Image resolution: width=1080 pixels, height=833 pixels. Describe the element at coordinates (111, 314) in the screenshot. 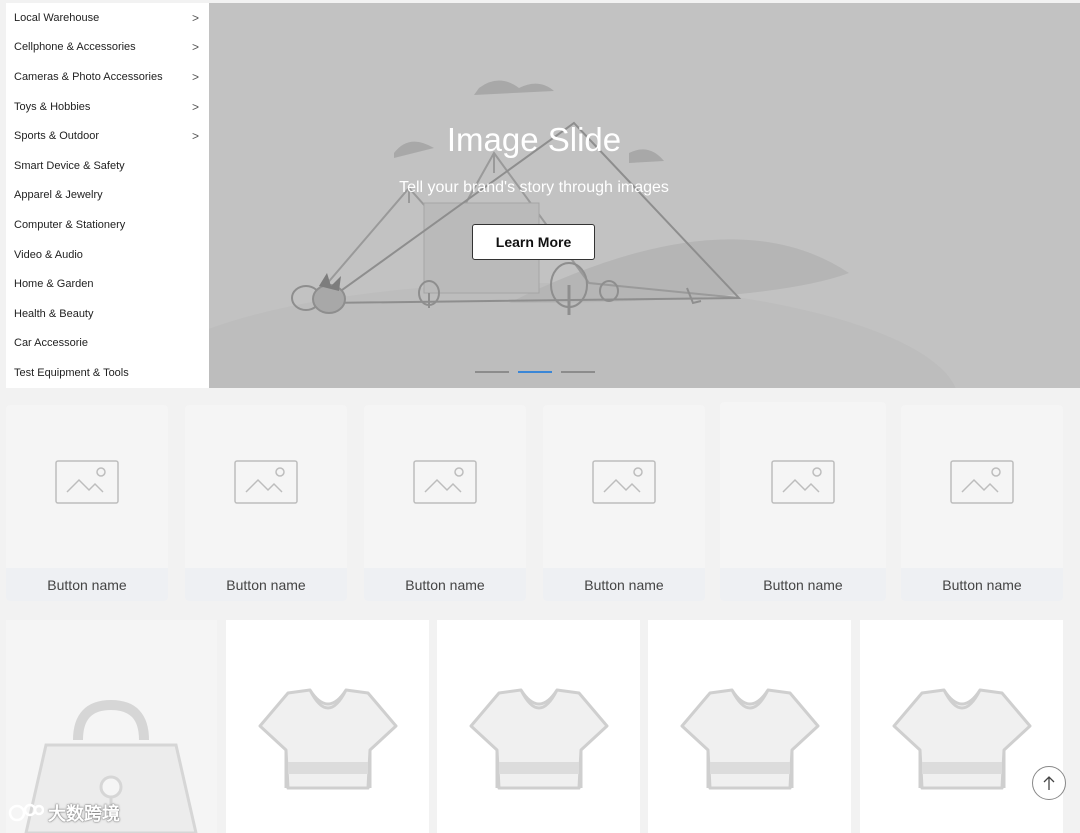

I see `category-item-health-beauty: Health & Beauty` at that location.